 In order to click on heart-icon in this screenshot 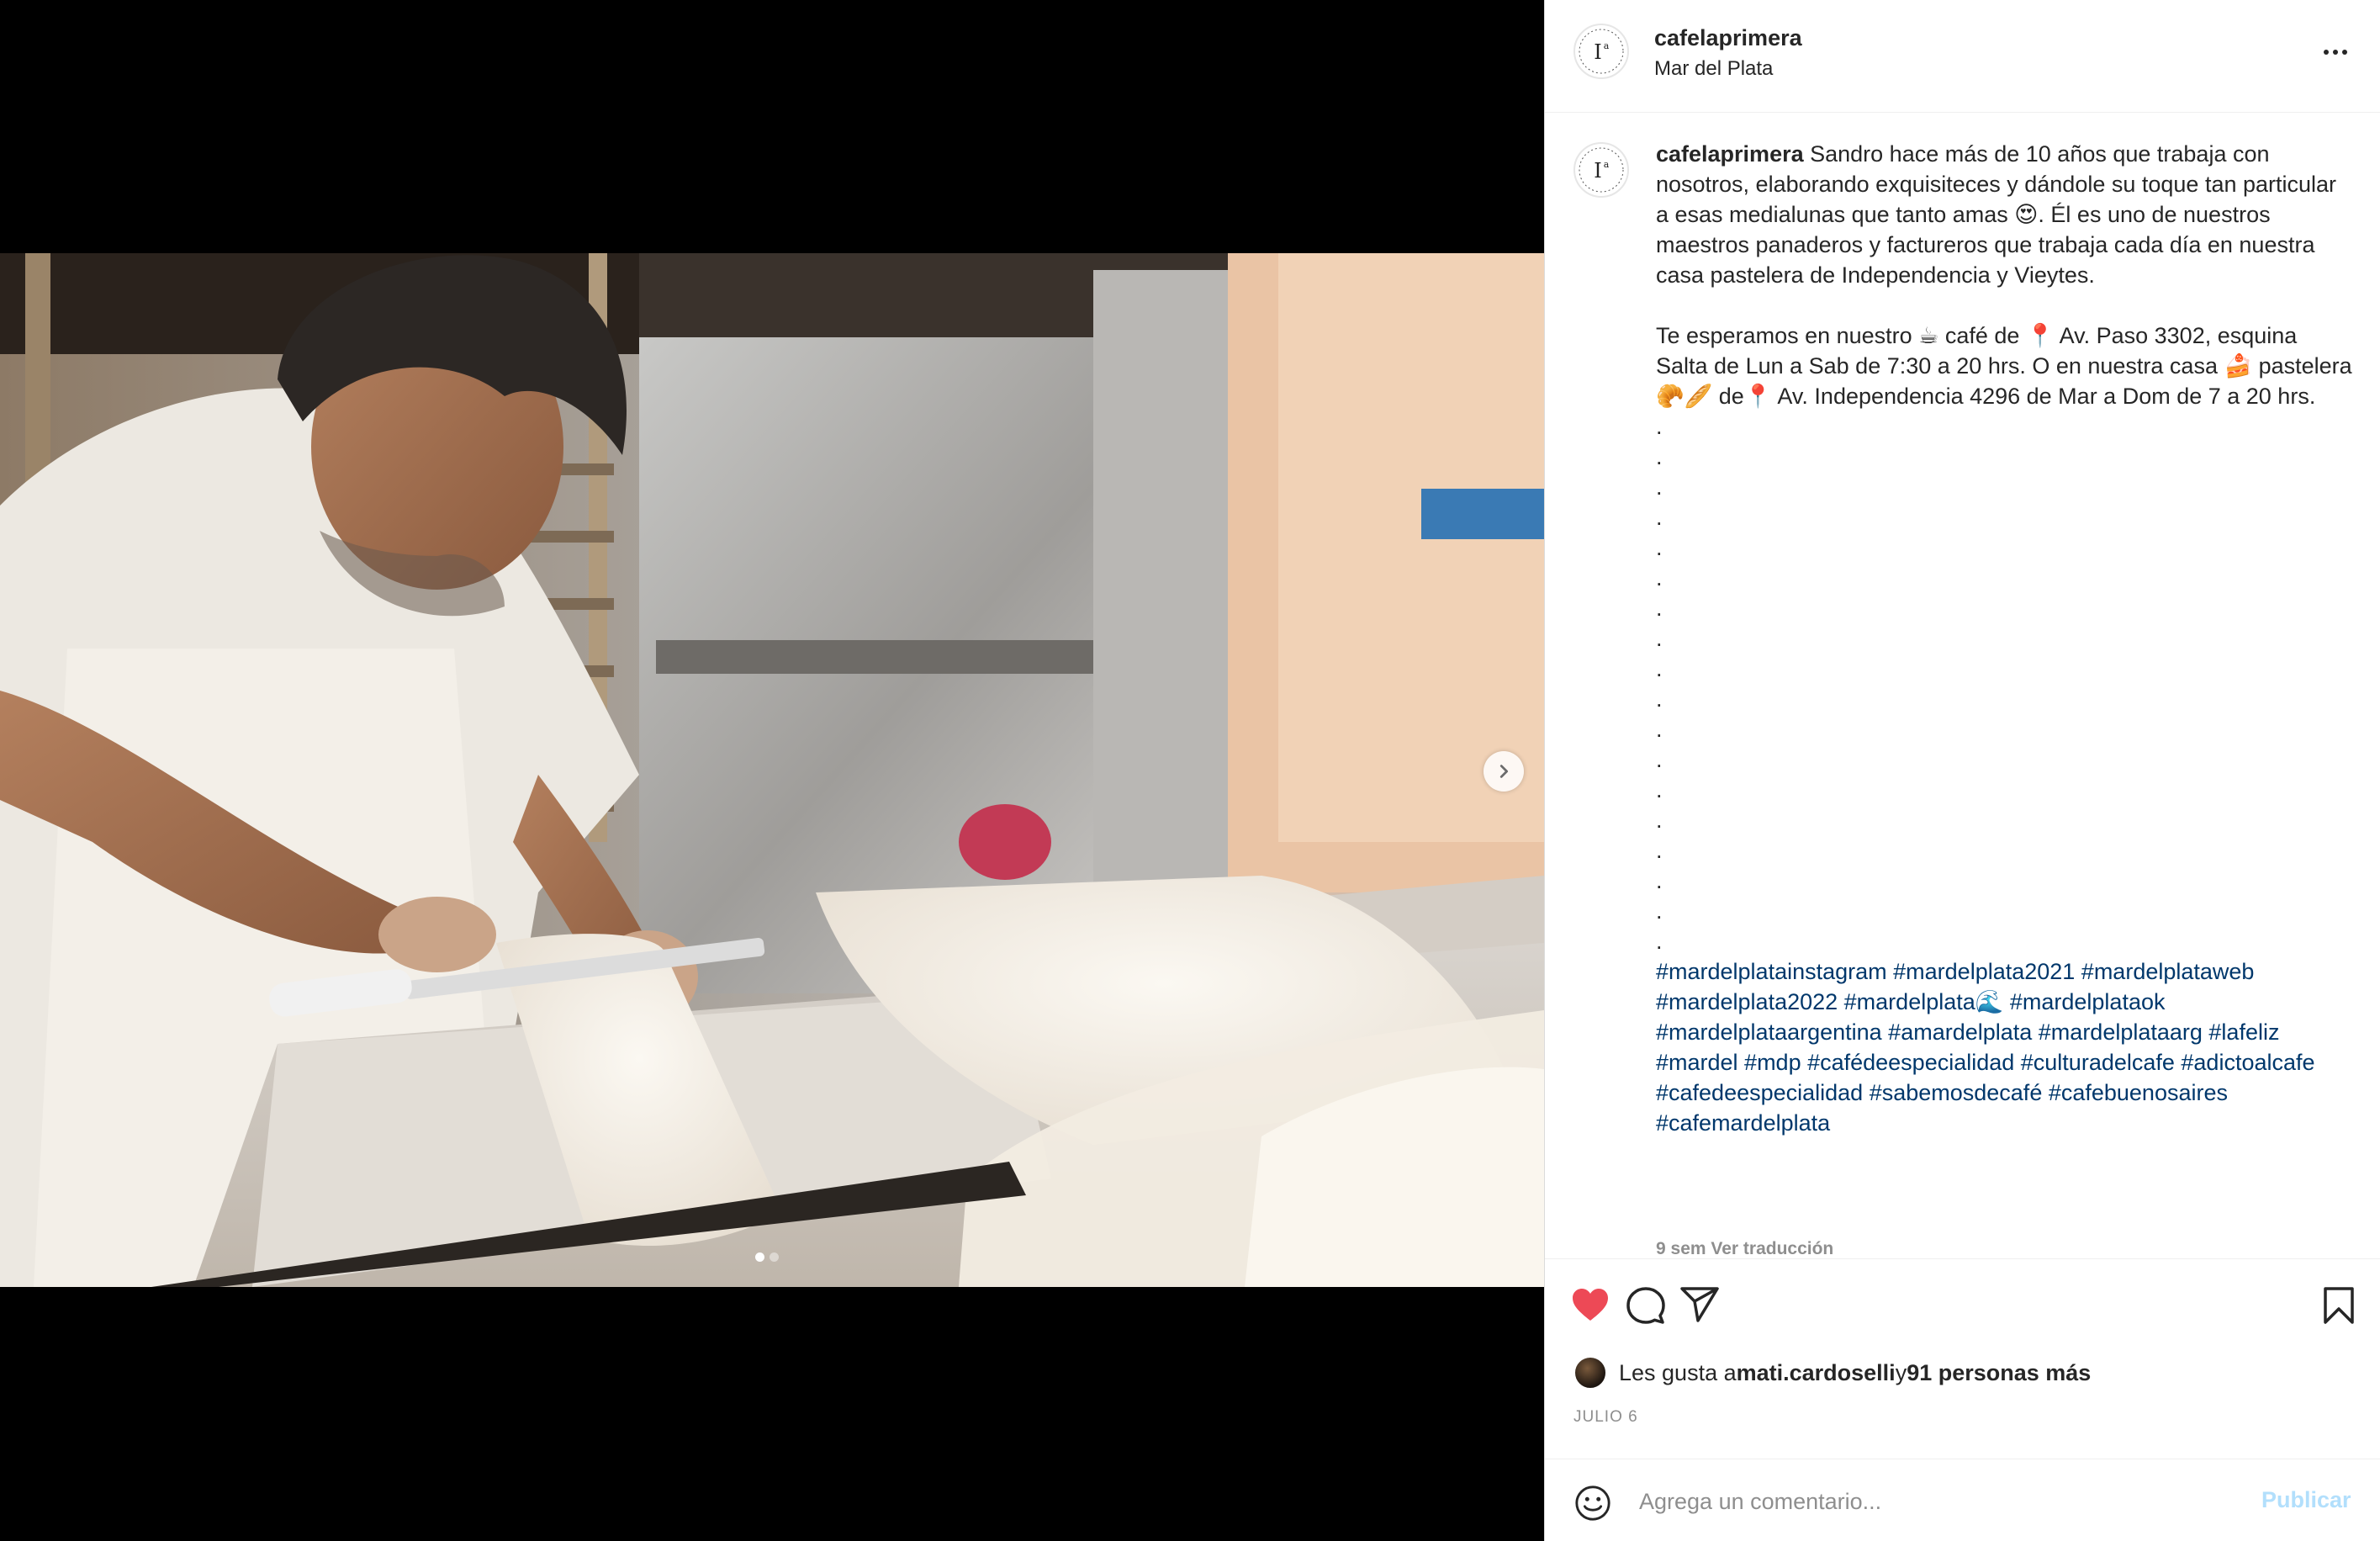, I will do `click(1590, 1305)`.